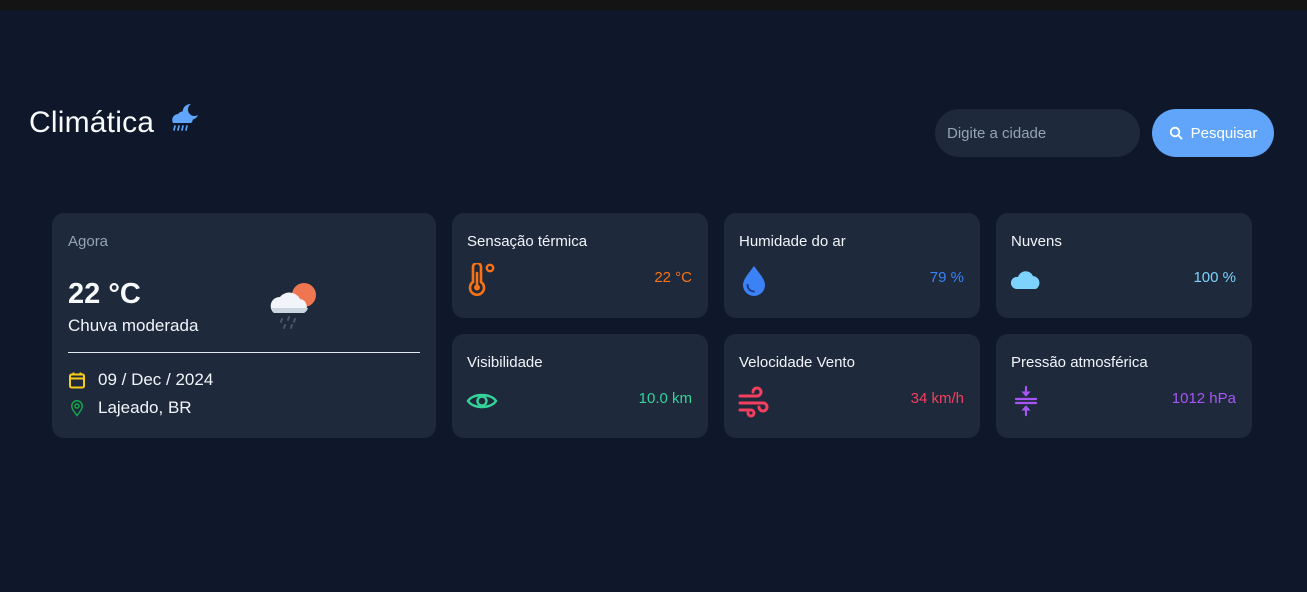  Describe the element at coordinates (852, 386) in the screenshot. I see `stat-card-wind: Velocidade Vento 34 km/h` at that location.